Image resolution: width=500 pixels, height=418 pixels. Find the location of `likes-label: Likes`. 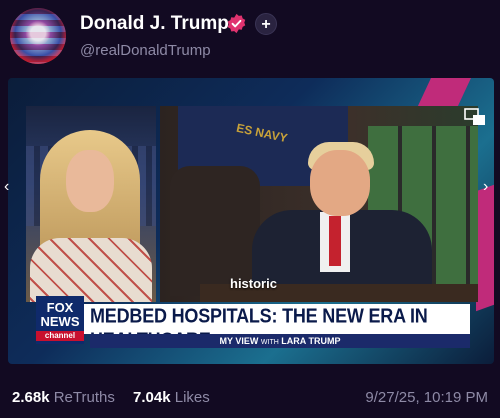

likes-label: Likes is located at coordinates (192, 397).